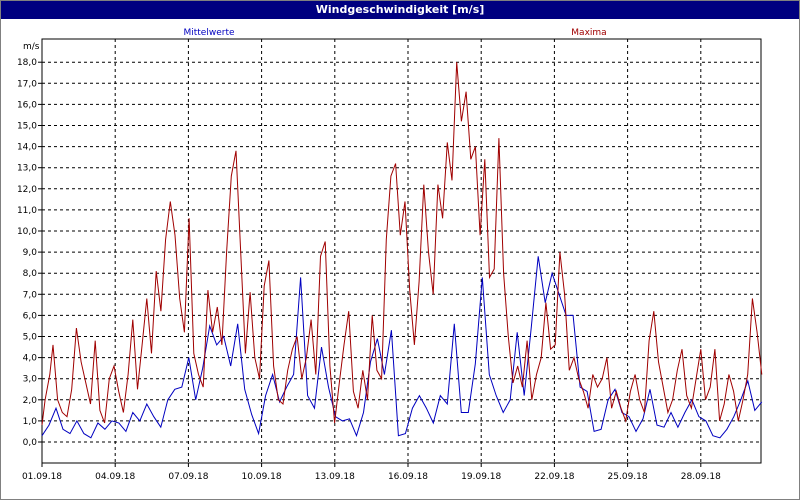  Describe the element at coordinates (588, 33) in the screenshot. I see `legend-maxima: Maxima` at that location.